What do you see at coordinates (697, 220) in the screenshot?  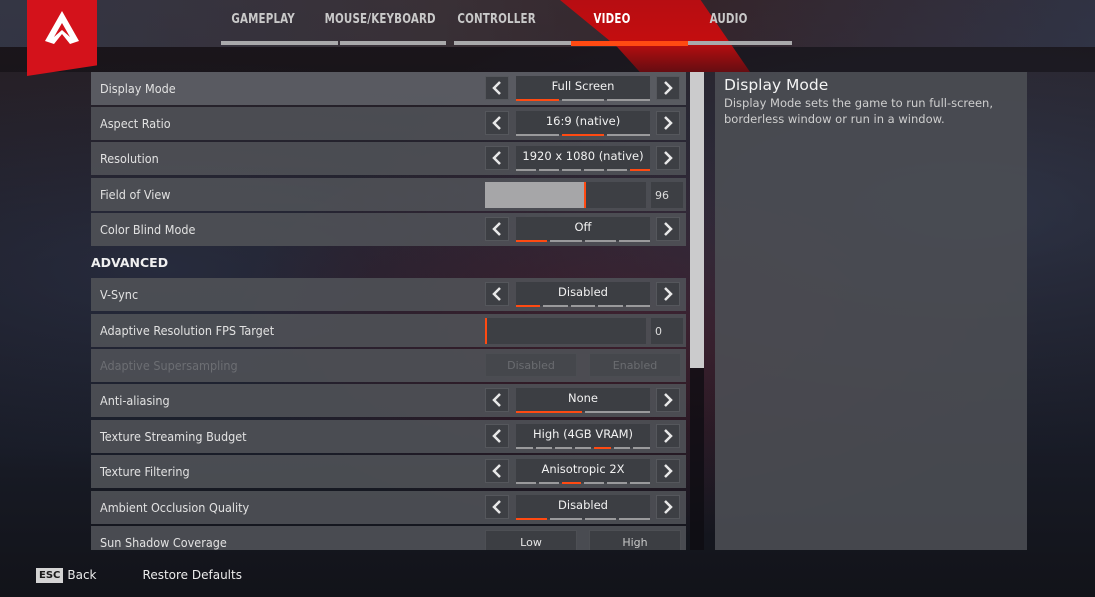 I see `scrollbar-thumb` at bounding box center [697, 220].